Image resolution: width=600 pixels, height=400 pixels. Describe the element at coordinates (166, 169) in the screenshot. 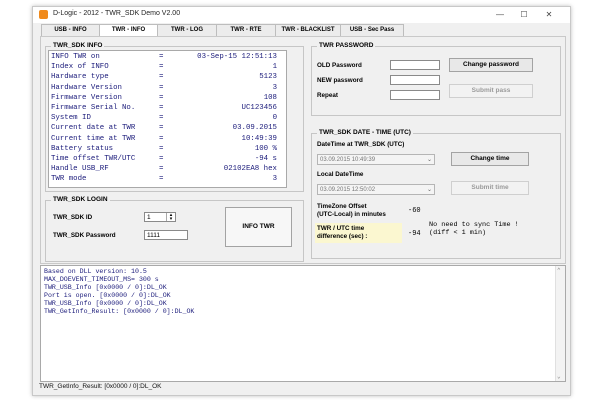

I see `info-row: Handle USB_RF = 02102EA8 hex` at that location.